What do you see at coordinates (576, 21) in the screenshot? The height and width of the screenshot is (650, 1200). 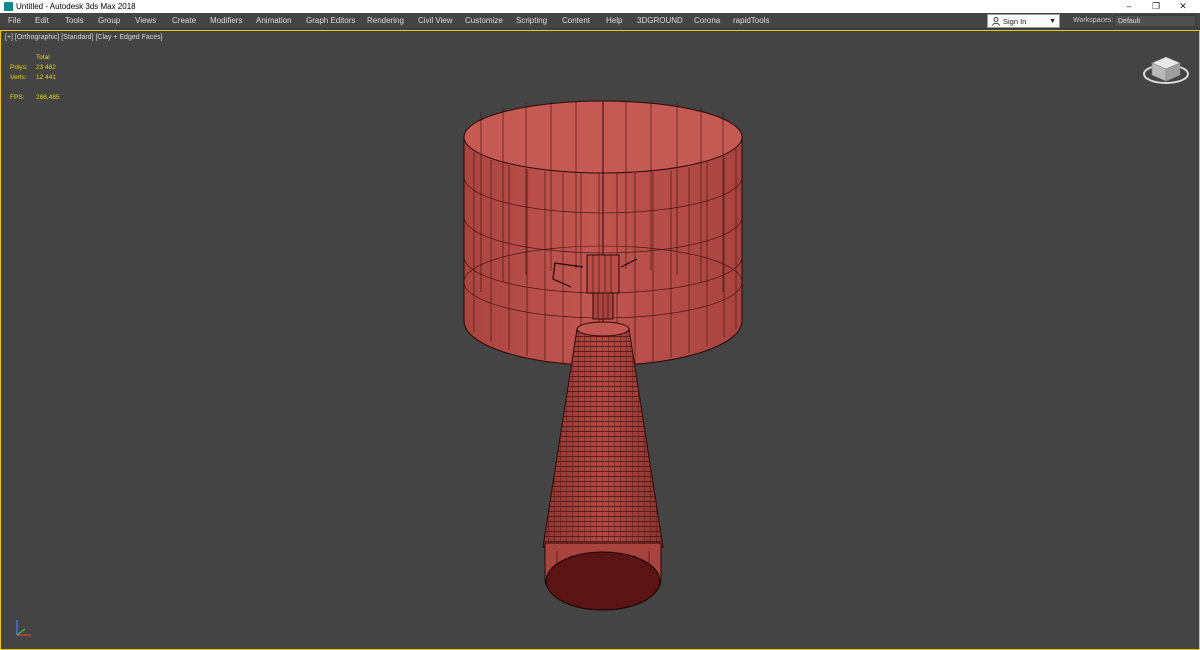 I see `menu-content: Content` at bounding box center [576, 21].